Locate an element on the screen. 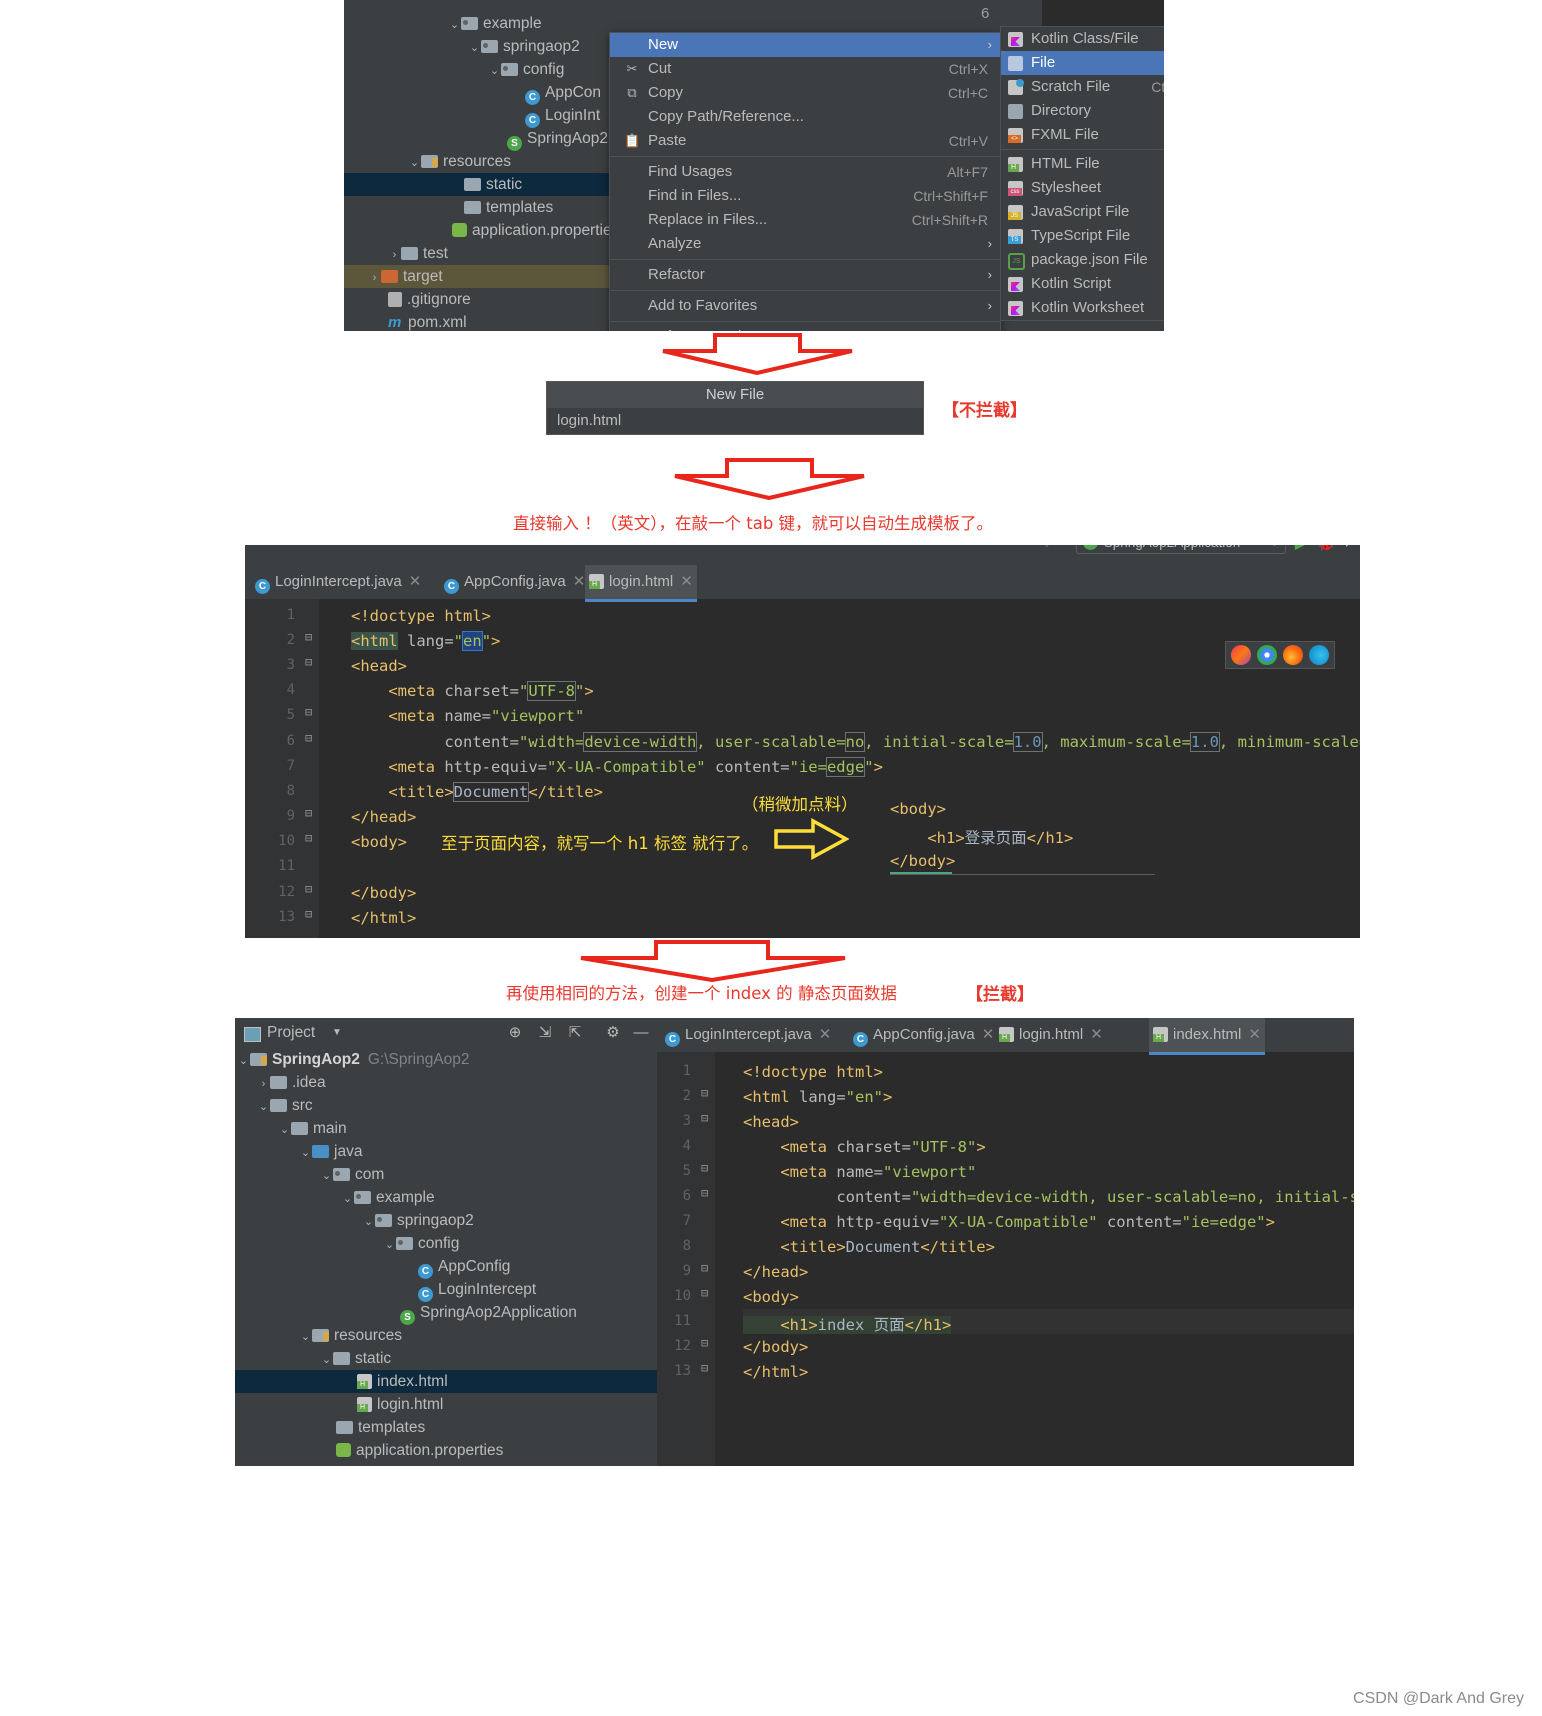 The width and height of the screenshot is (1542, 1716). submenu-item-kotlin-class-file: Kotlin Class/File is located at coordinates (1082, 39).